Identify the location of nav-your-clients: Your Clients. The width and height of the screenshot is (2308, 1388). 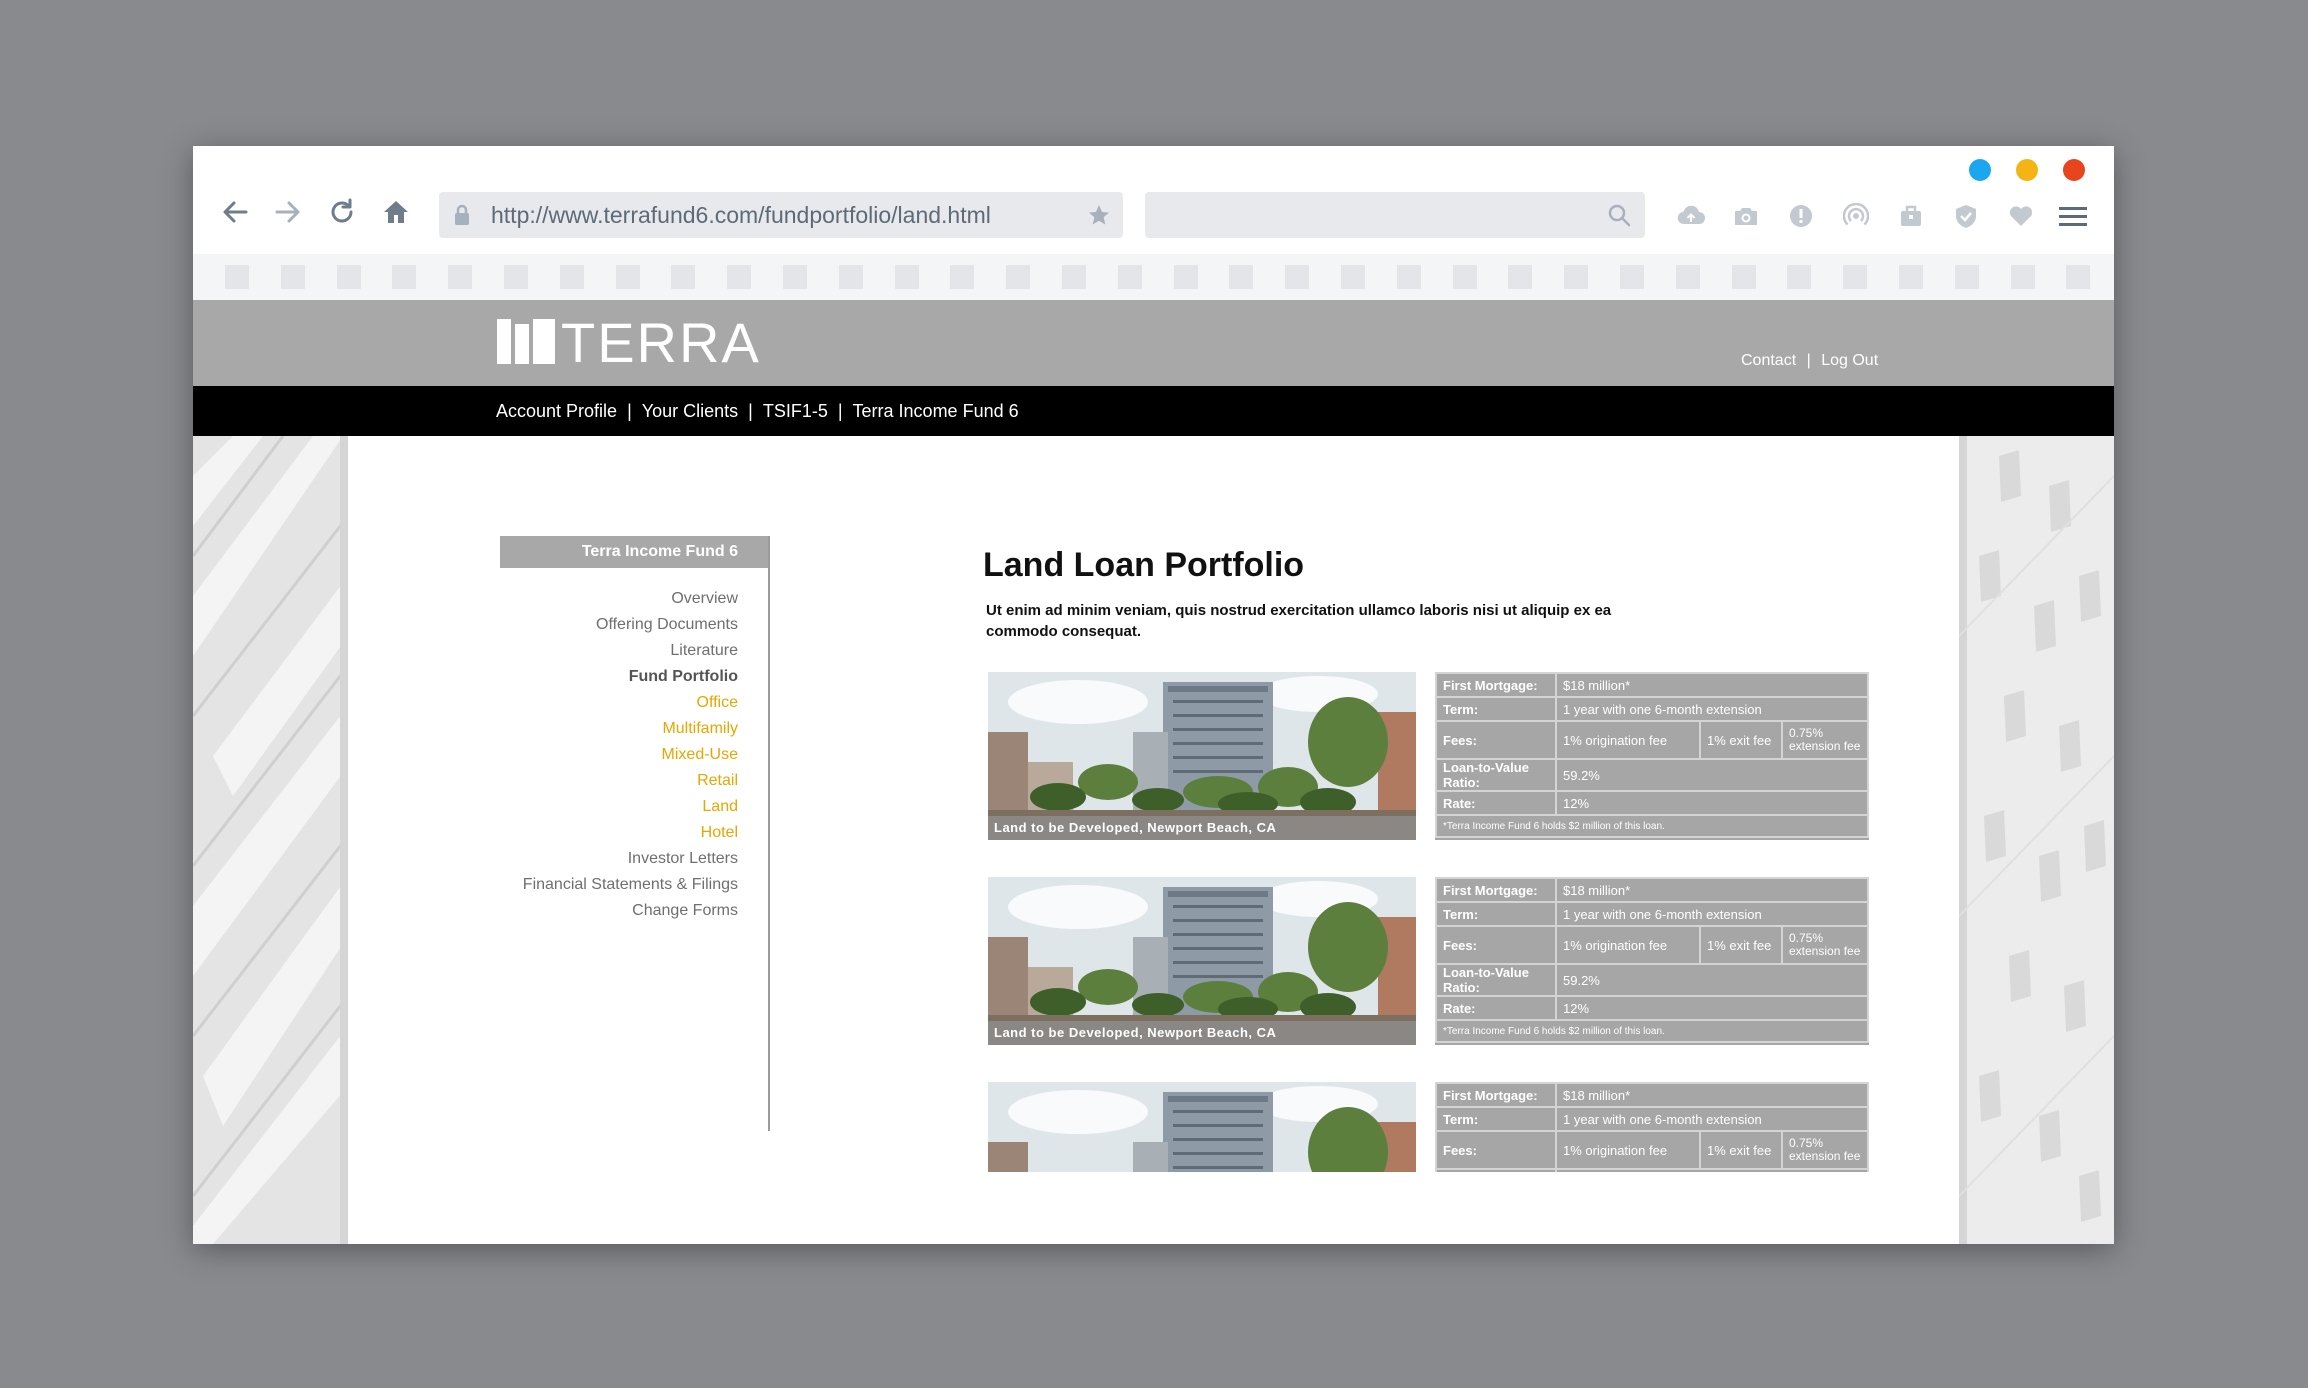
(690, 411).